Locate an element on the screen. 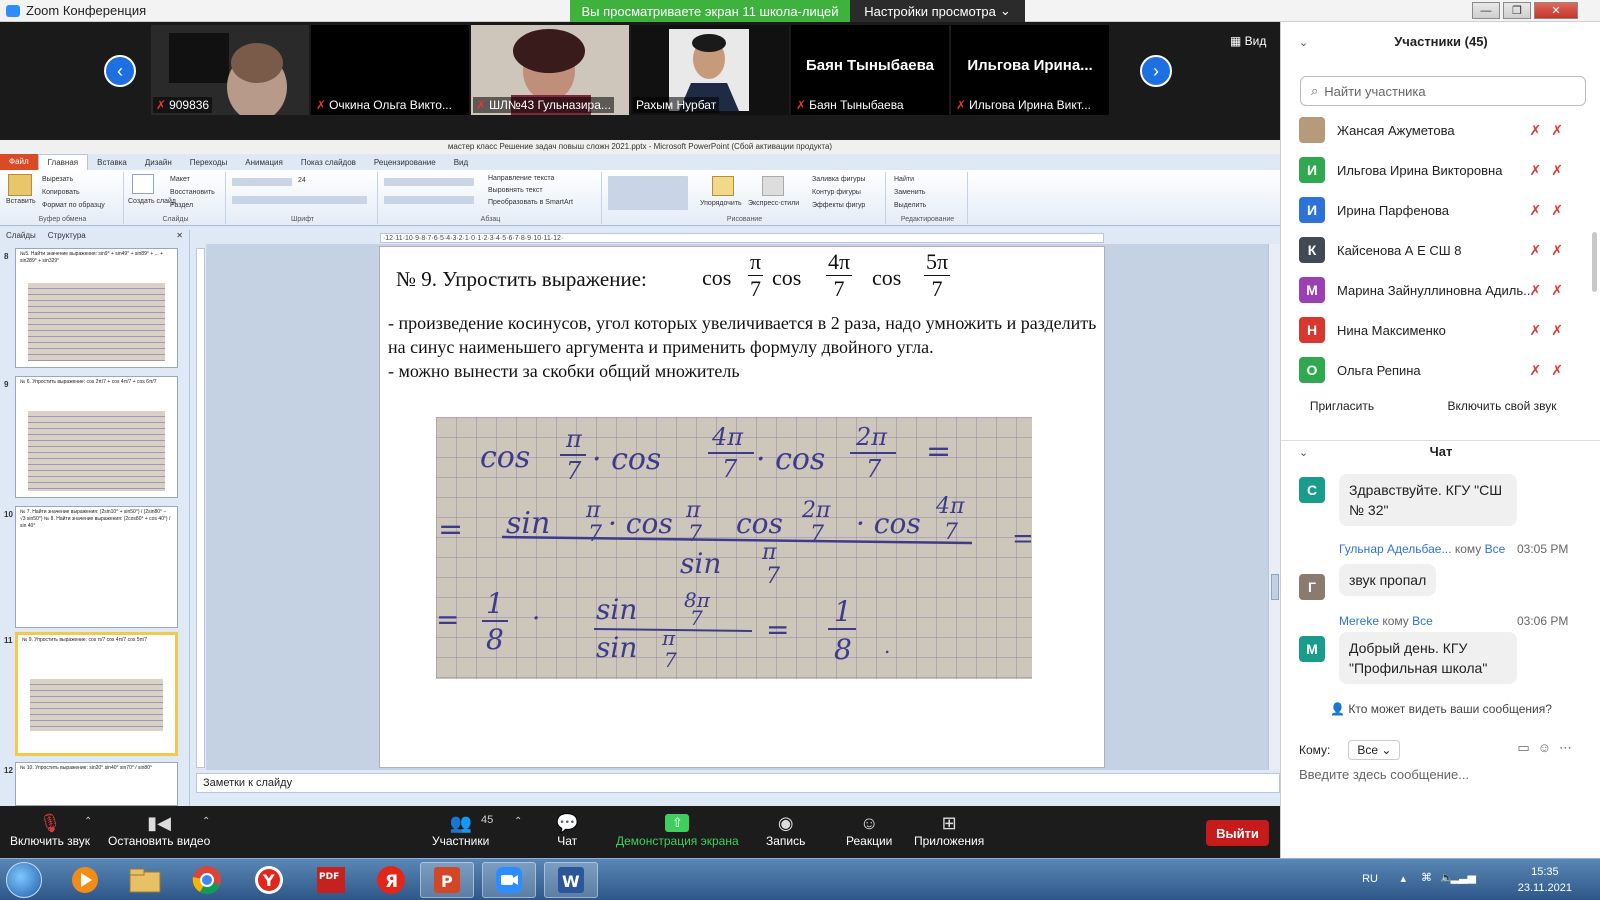  font-name-box is located at coordinates (262, 182).